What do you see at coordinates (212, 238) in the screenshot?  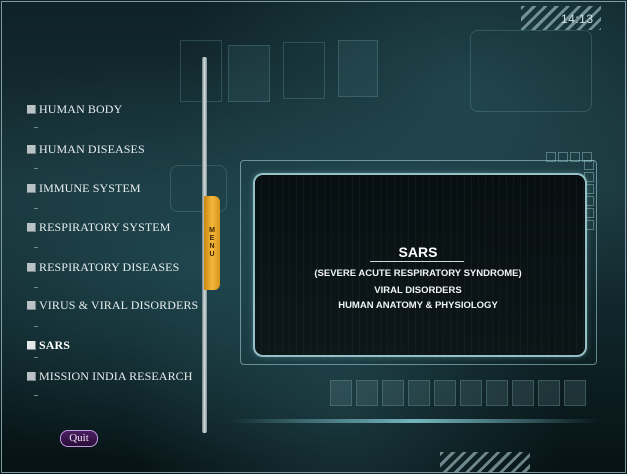 I see `menu-tab-letter: E` at bounding box center [212, 238].